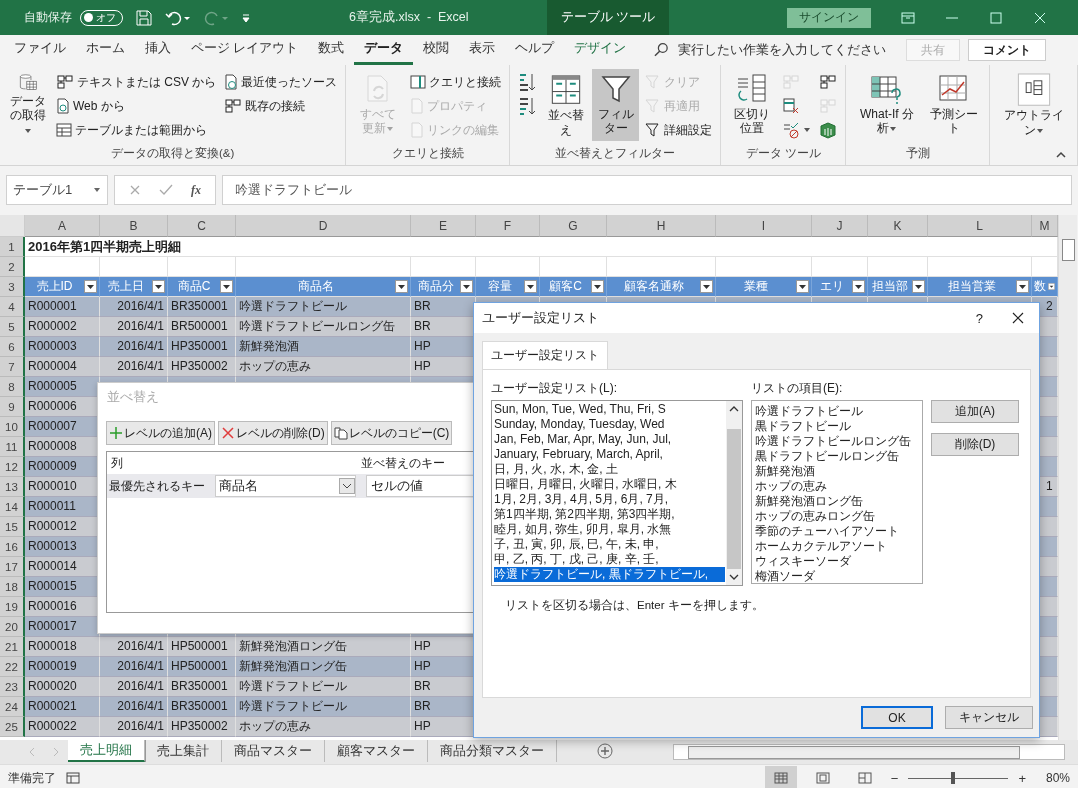 Image resolution: width=1078 pixels, height=788 pixels. Describe the element at coordinates (975, 411) in the screenshot. I see `add-button: 追加(A)` at that location.